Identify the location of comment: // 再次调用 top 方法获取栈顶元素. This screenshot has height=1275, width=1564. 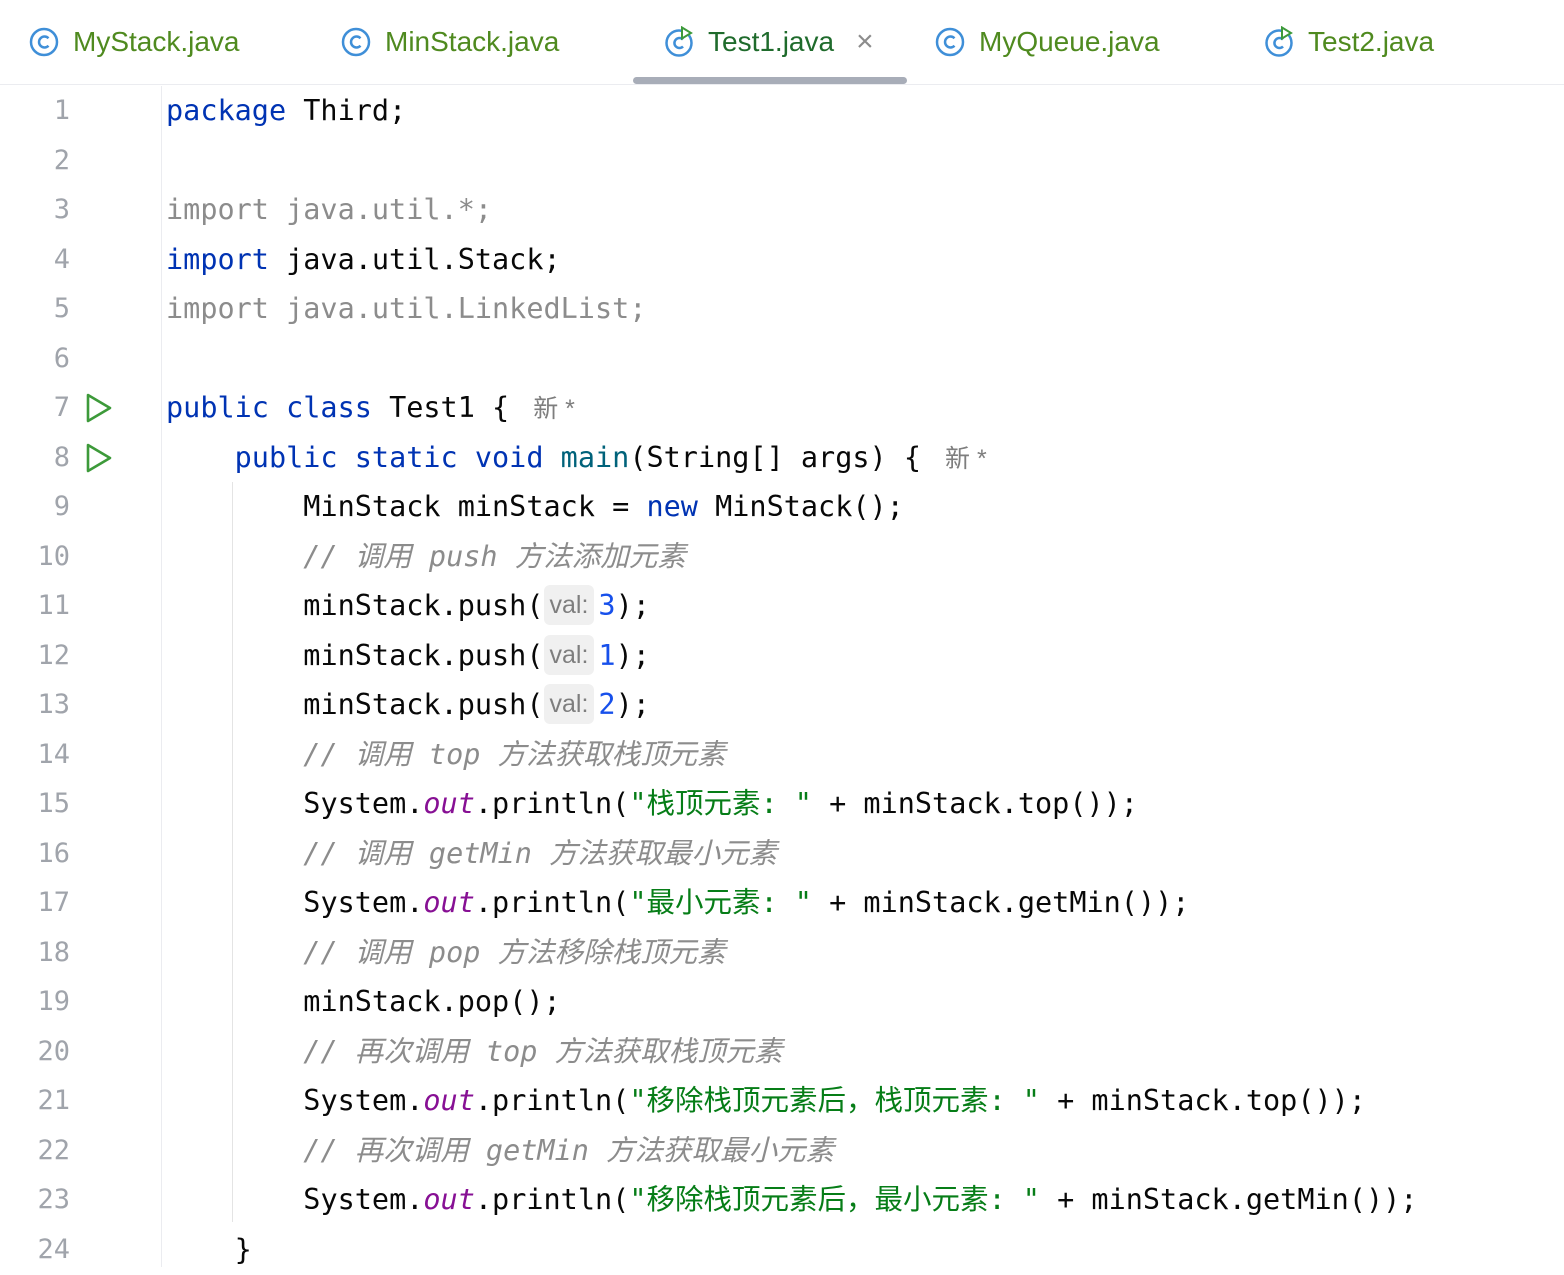
(543, 1051).